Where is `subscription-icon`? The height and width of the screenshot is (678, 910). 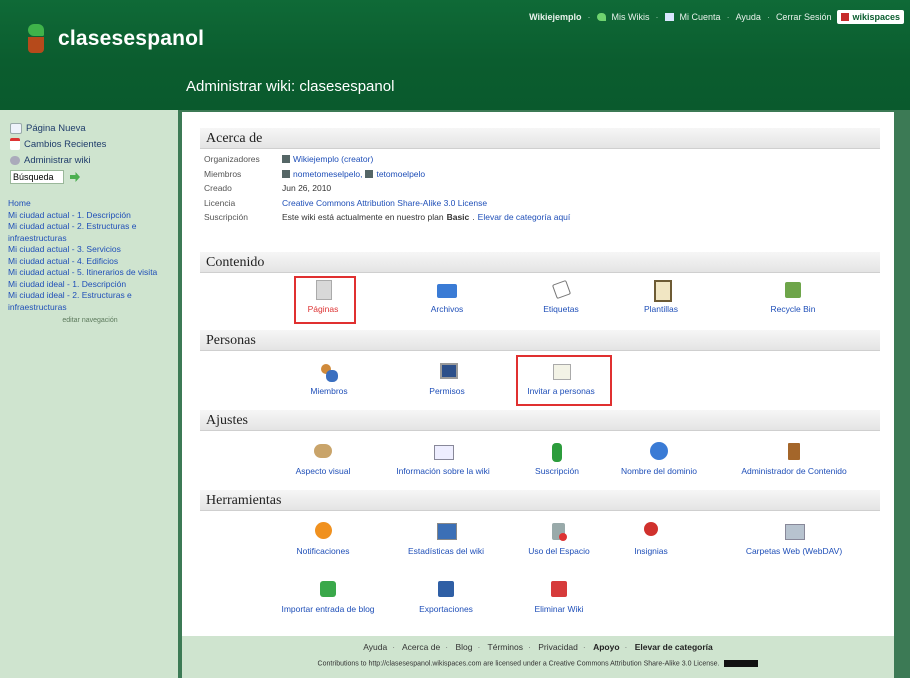
subscription-icon is located at coordinates (557, 452).